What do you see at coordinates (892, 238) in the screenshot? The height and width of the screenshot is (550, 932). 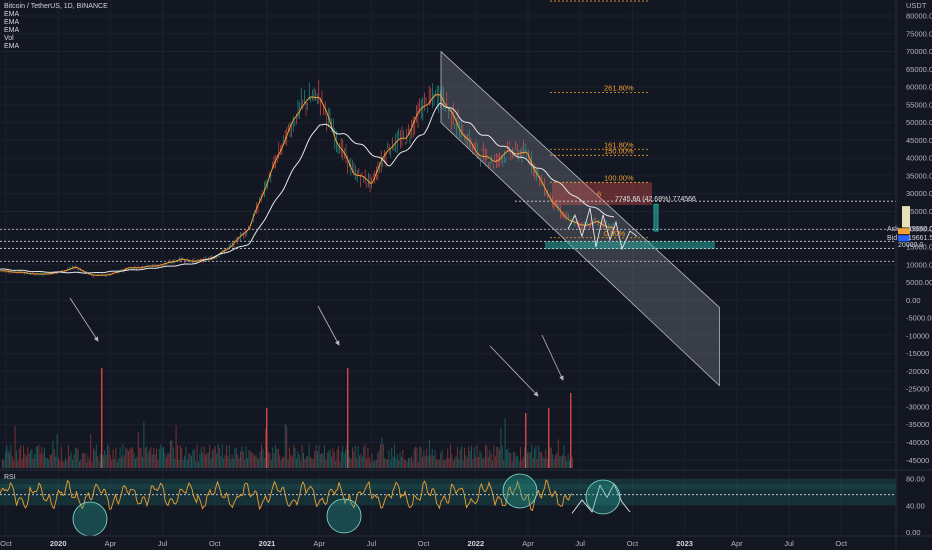 I see `bid-label: Bid` at bounding box center [892, 238].